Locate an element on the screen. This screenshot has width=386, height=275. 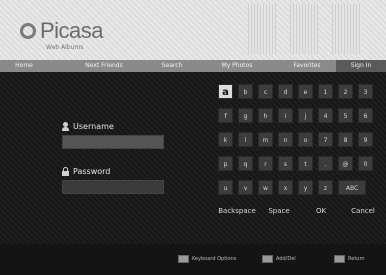
key-x: x is located at coordinates (285, 187).